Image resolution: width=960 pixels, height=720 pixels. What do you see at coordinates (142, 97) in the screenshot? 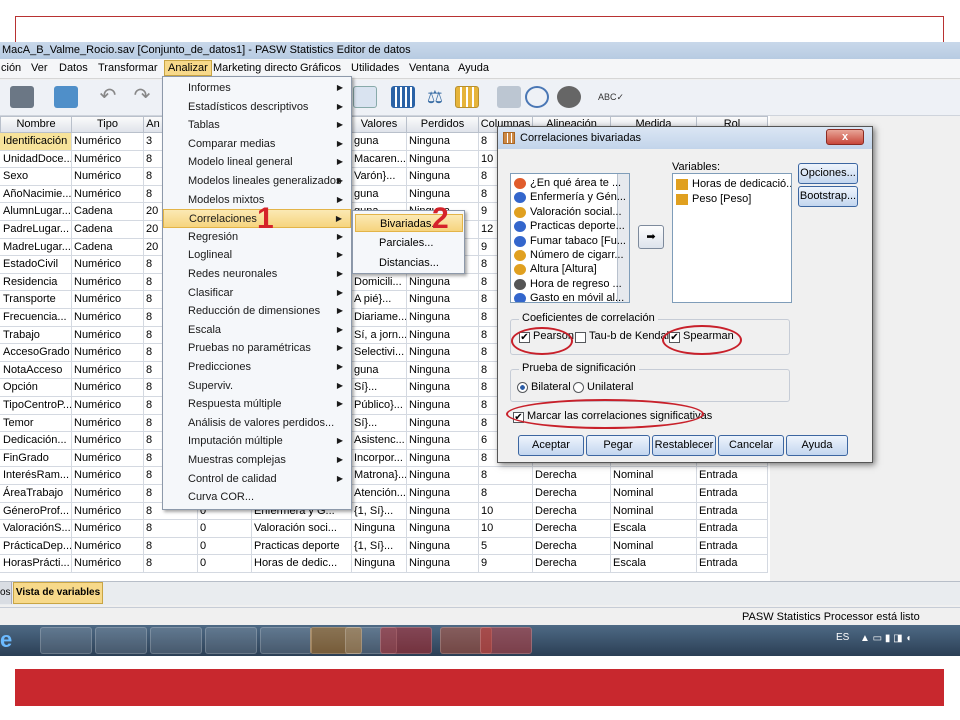
I see `redo-icon: ↷` at bounding box center [142, 97].